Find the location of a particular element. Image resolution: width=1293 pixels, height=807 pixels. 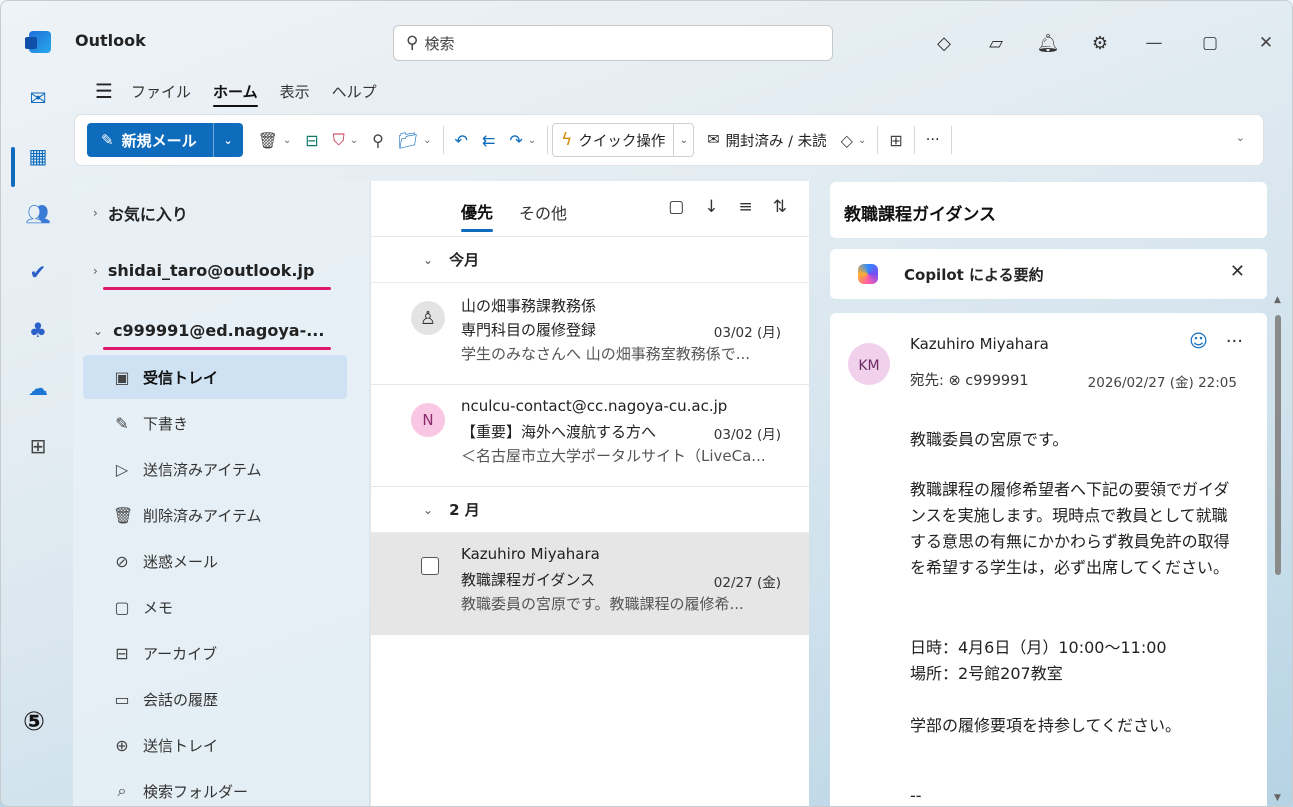

menu-view: 表示 is located at coordinates (295, 91).